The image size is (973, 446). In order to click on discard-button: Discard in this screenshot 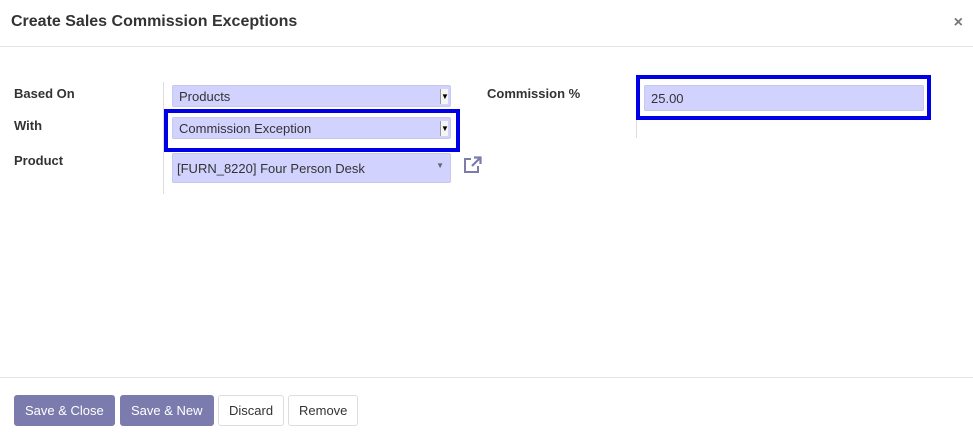, I will do `click(251, 410)`.